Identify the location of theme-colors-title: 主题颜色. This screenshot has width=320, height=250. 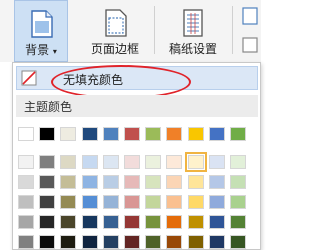
(48, 107).